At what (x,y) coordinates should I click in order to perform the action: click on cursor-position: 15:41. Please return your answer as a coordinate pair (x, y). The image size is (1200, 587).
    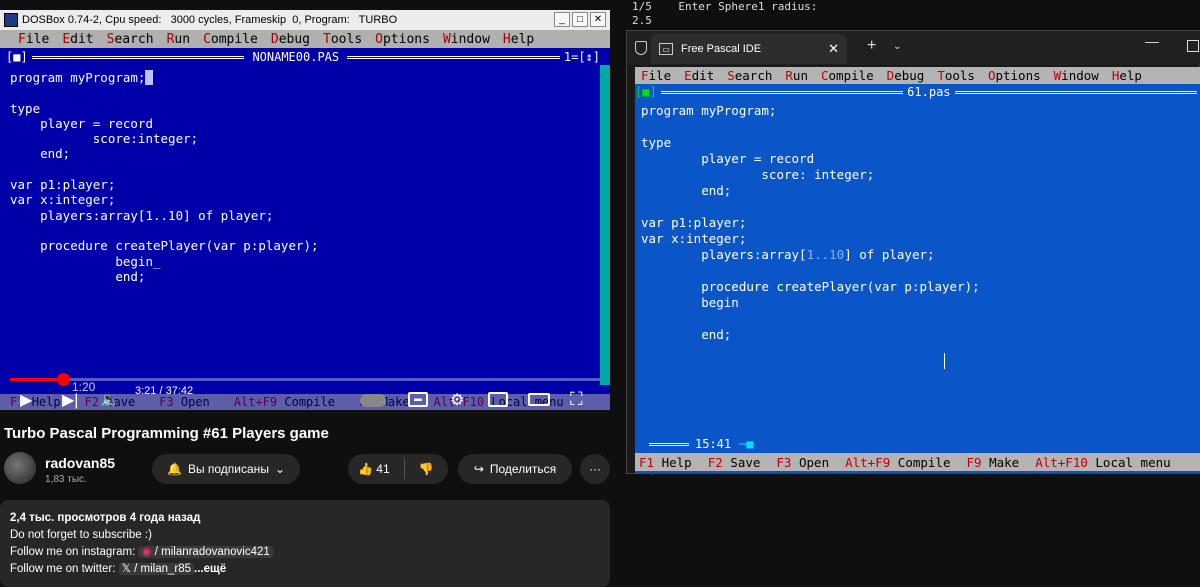
    Looking at the image, I should click on (713, 444).